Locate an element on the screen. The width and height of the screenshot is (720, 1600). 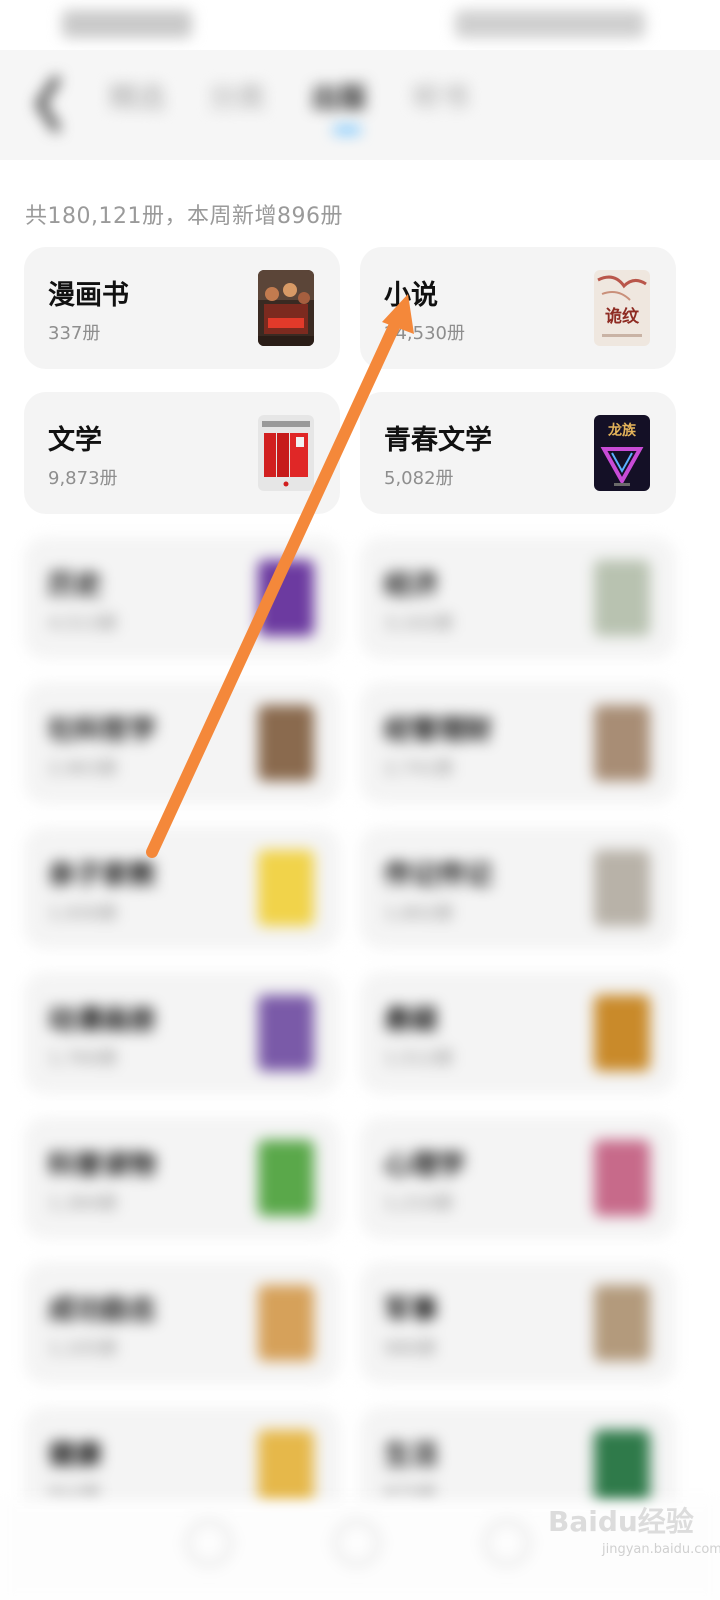
category-count: 1,384册 is located at coordinates (83, 1203).